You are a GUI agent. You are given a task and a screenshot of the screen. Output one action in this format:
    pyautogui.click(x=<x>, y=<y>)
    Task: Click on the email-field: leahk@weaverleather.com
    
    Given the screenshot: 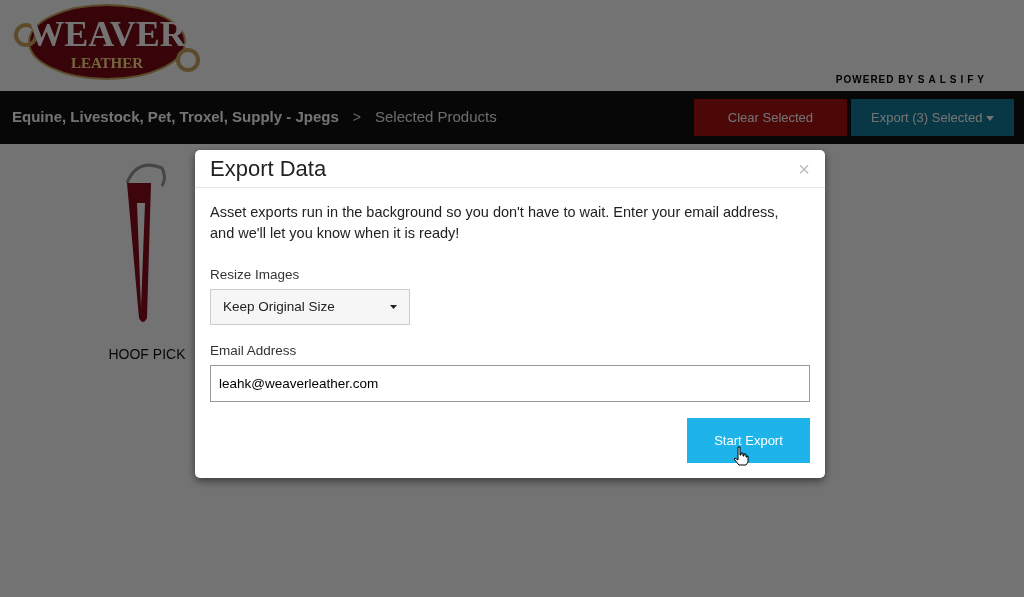 What is the action you would take?
    pyautogui.click(x=510, y=384)
    